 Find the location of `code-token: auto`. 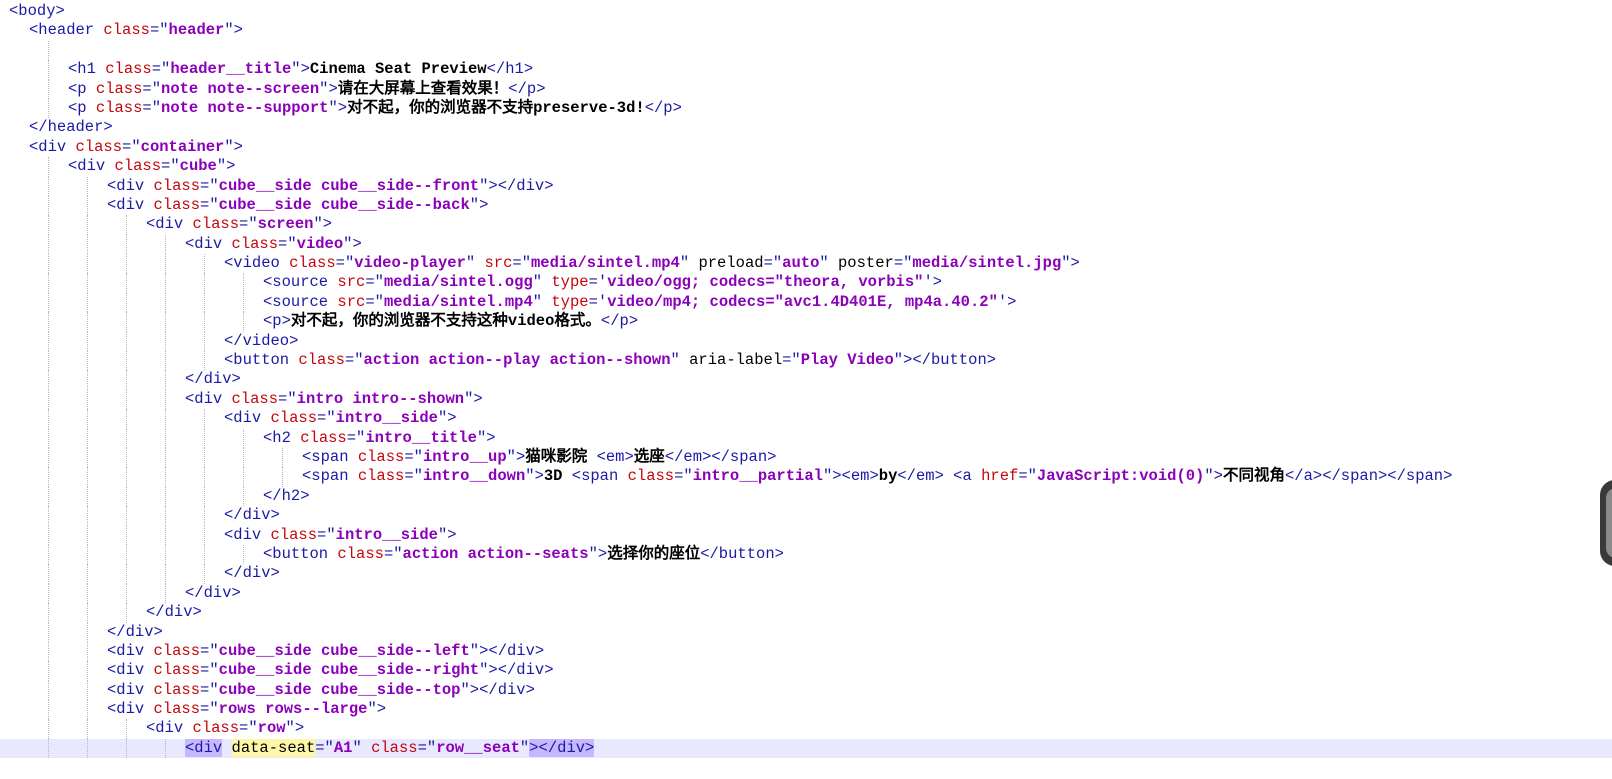

code-token: auto is located at coordinates (801, 263).